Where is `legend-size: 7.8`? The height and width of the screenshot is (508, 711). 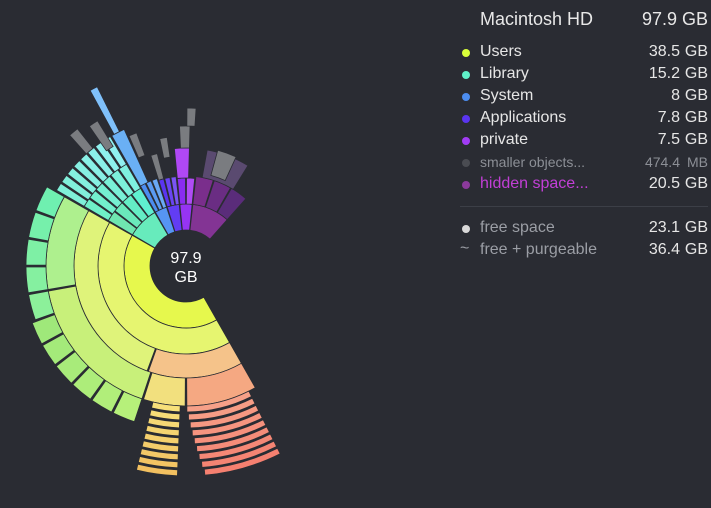 legend-size: 7.8 is located at coordinates (668, 117).